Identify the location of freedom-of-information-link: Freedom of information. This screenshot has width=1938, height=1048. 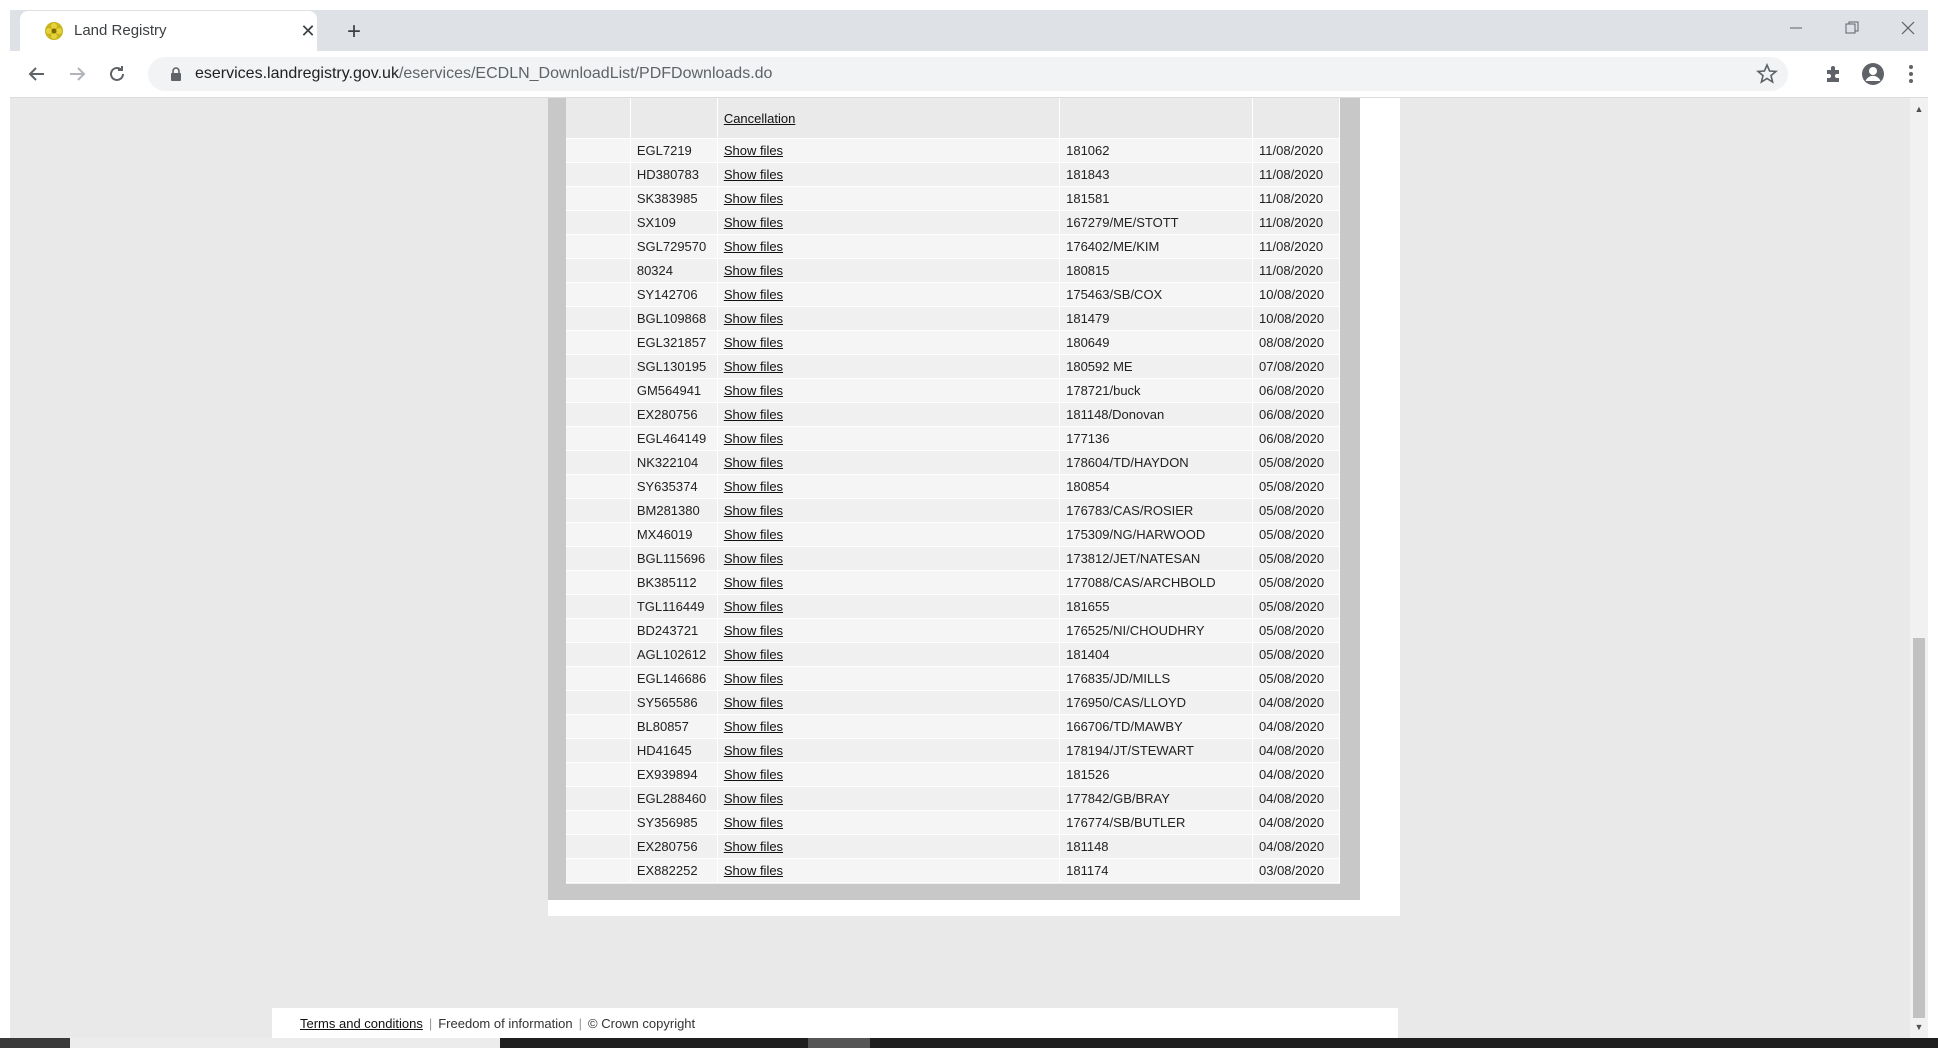
(505, 1023).